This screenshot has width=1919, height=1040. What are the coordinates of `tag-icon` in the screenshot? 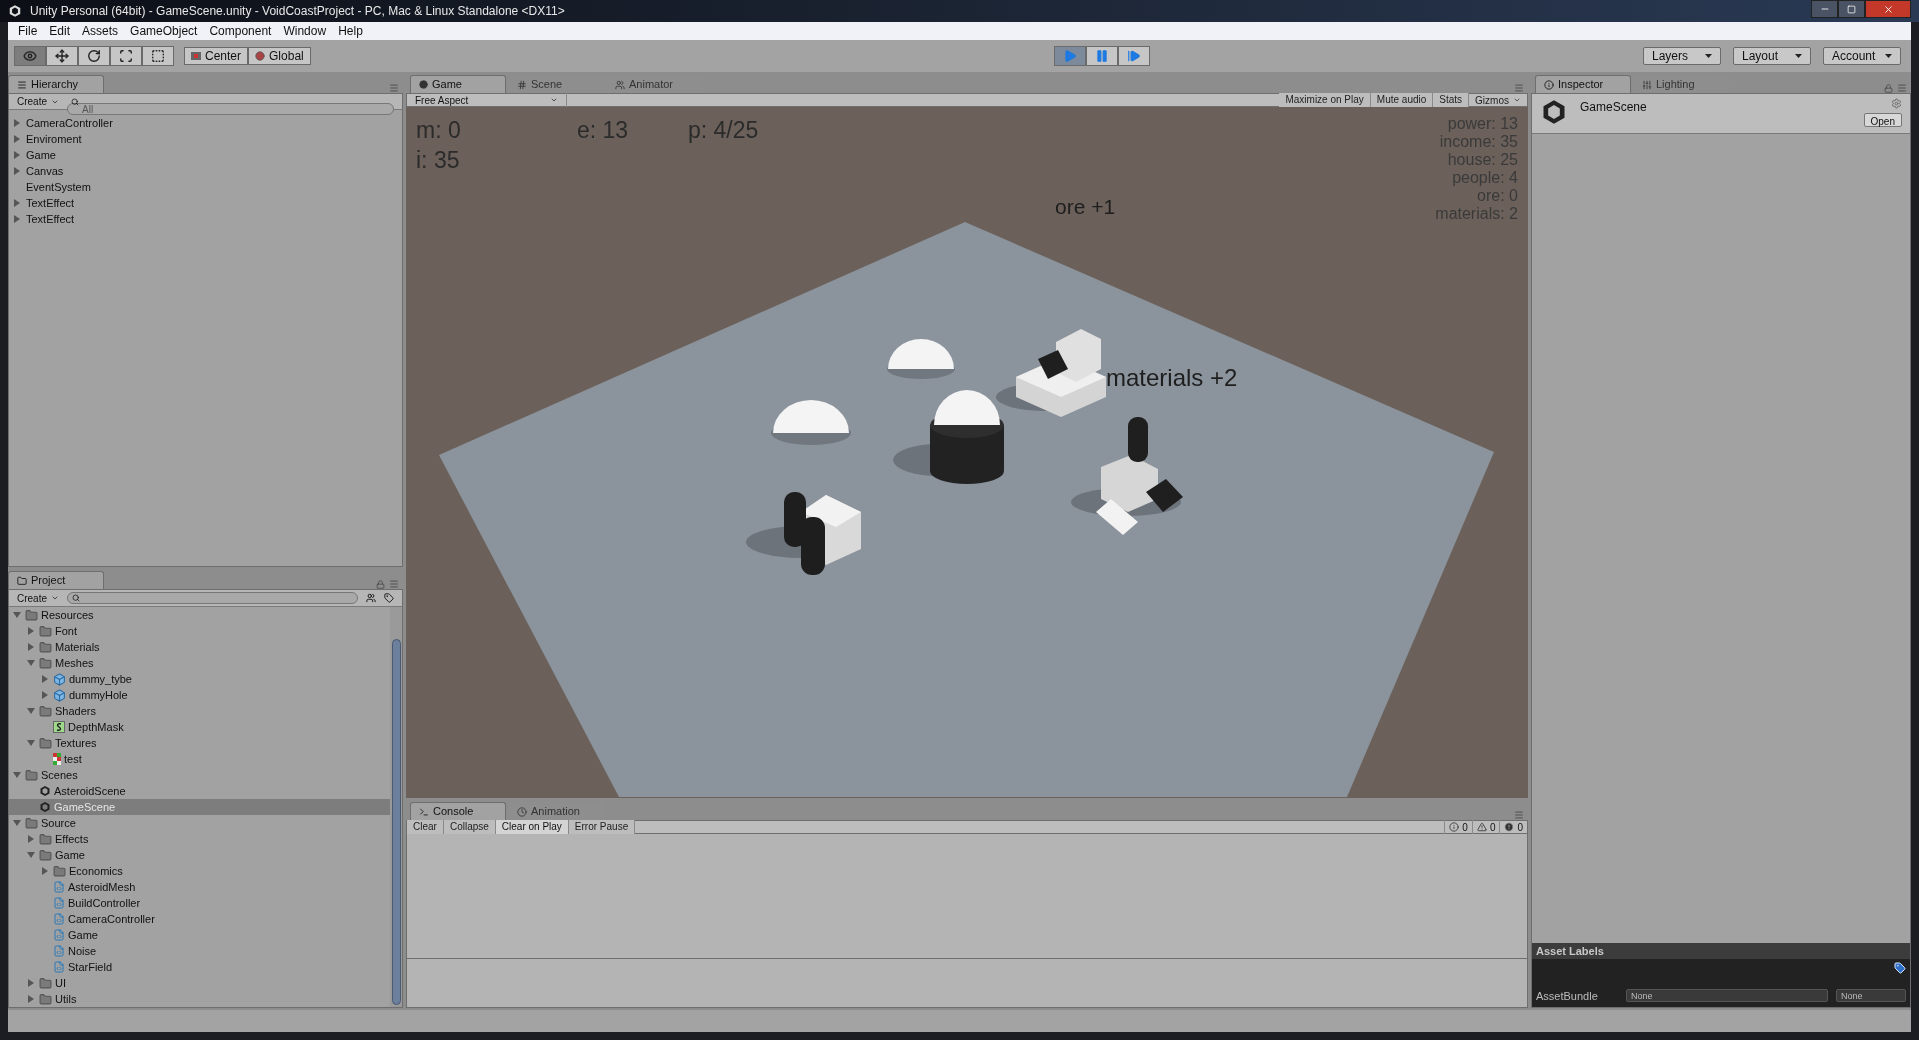 It's located at (389, 598).